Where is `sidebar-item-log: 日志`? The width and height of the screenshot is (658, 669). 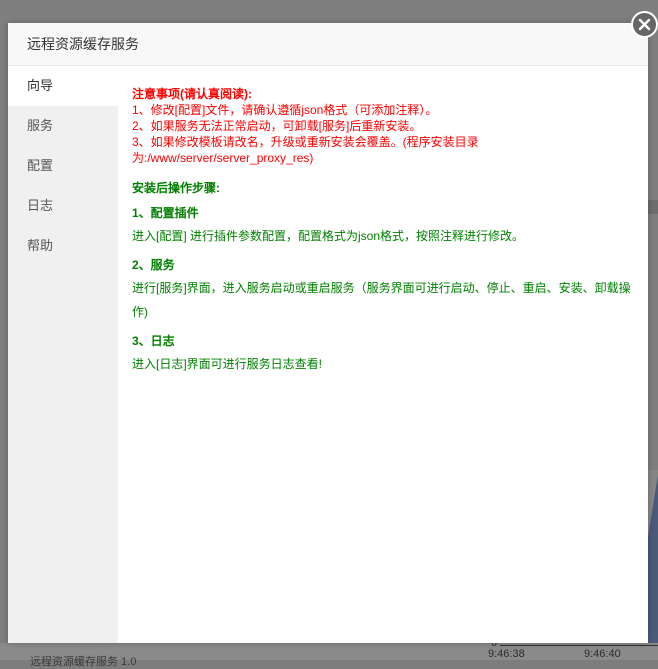
sidebar-item-log: 日志 is located at coordinates (63, 206).